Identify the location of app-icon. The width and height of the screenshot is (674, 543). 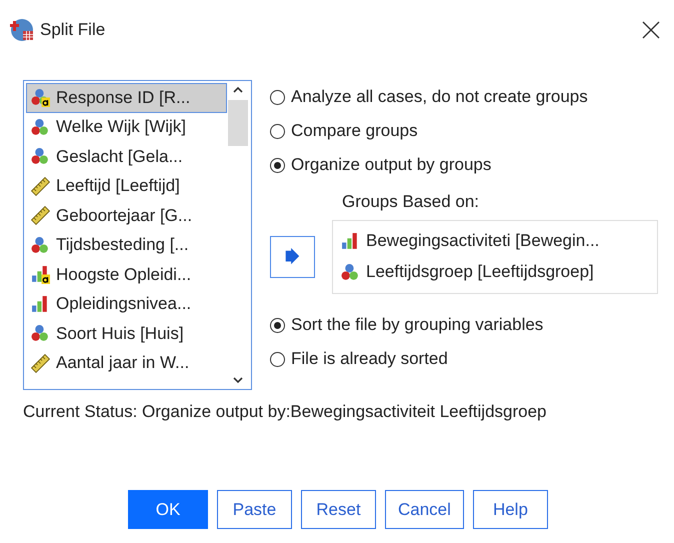
(22, 30).